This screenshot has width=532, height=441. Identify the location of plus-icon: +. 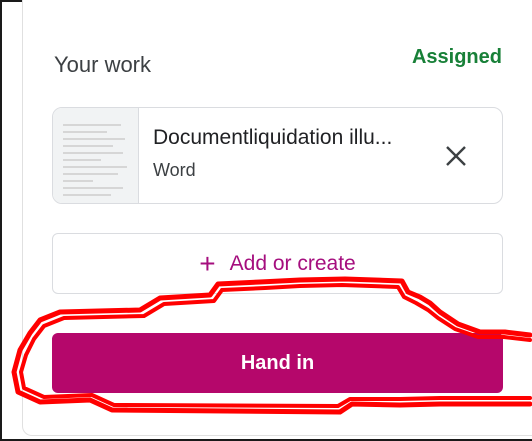
(207, 263).